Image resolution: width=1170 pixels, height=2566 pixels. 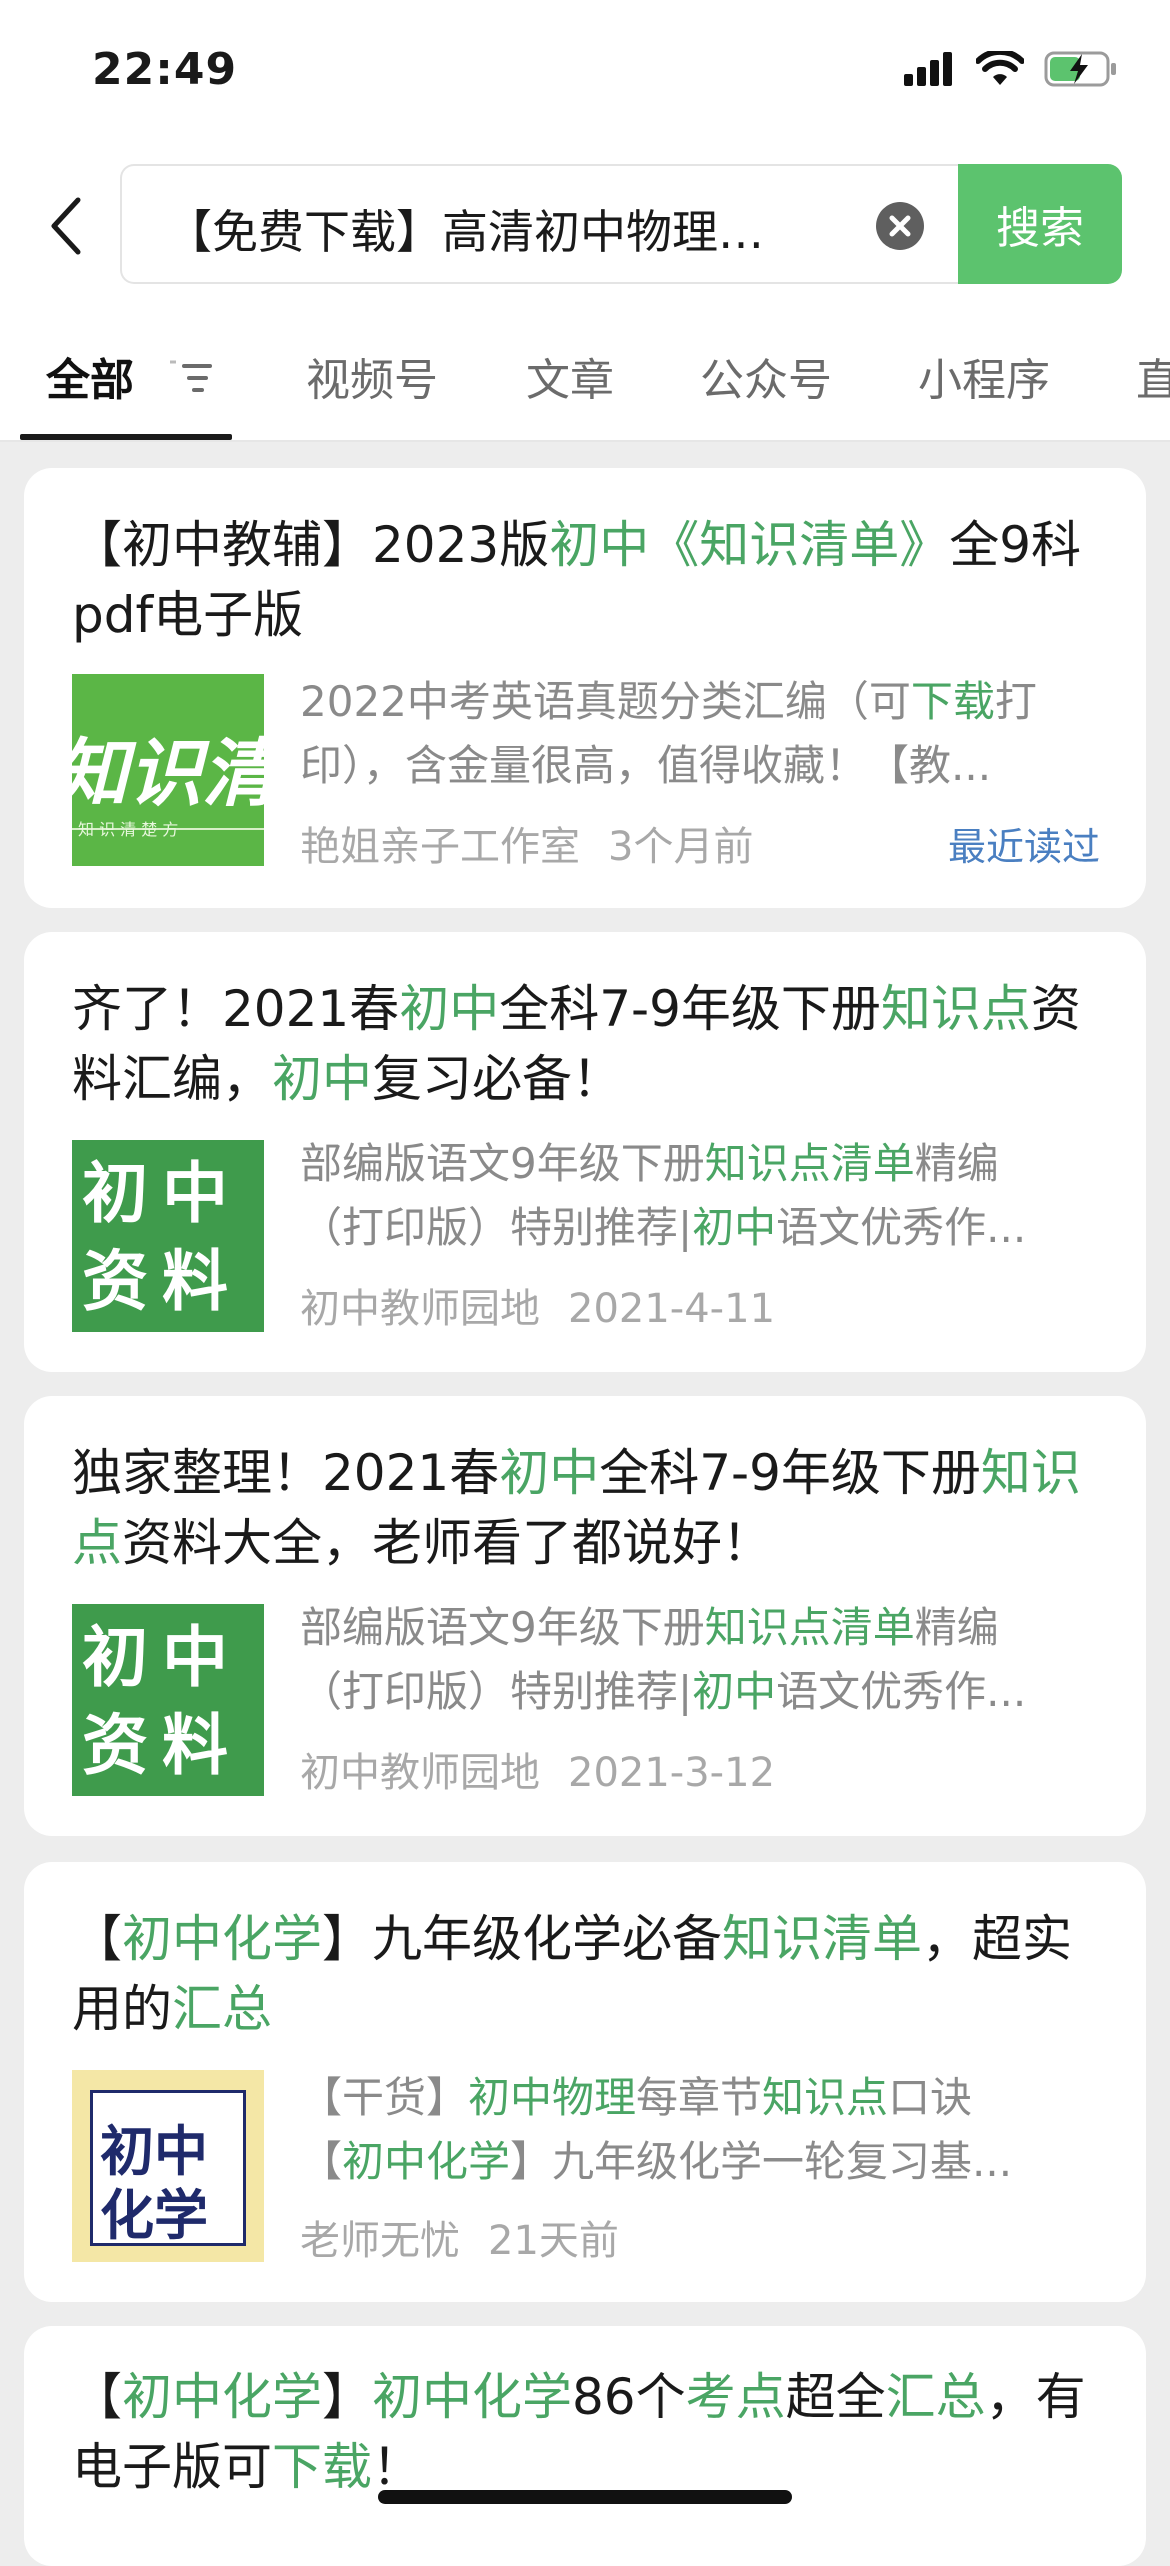 I want to click on tab-official-accounts: 公众号, so click(x=766, y=376).